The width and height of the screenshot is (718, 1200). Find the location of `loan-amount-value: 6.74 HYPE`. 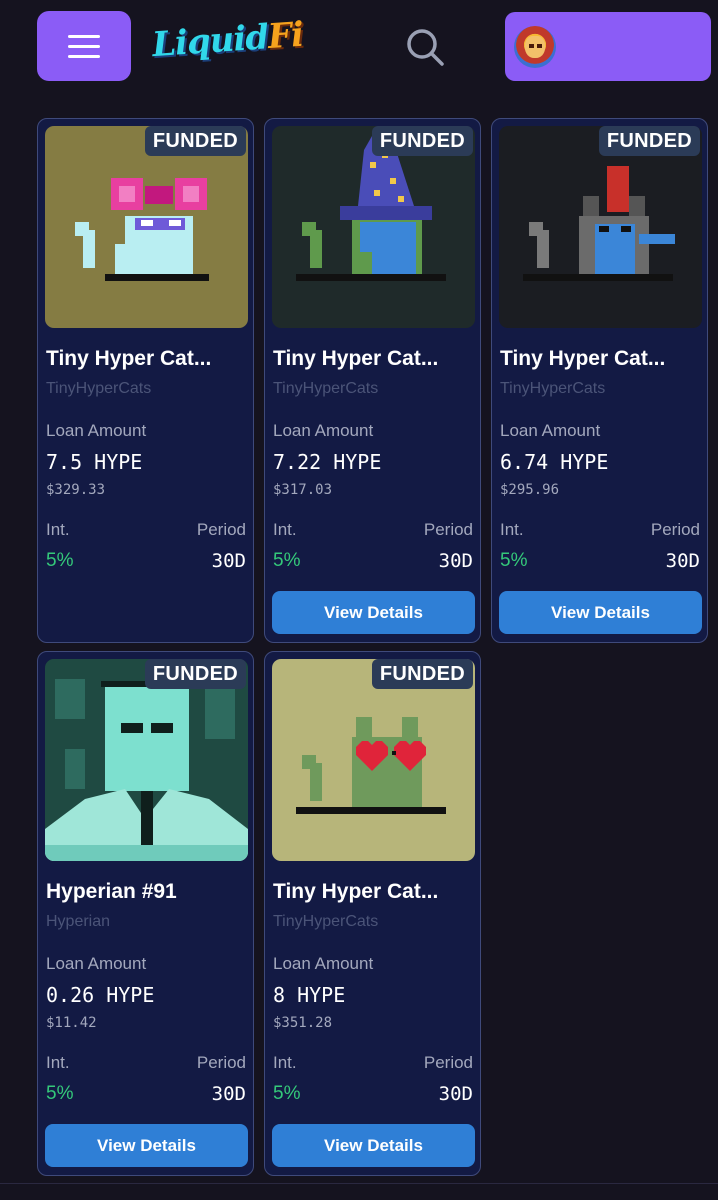

loan-amount-value: 6.74 HYPE is located at coordinates (554, 462).